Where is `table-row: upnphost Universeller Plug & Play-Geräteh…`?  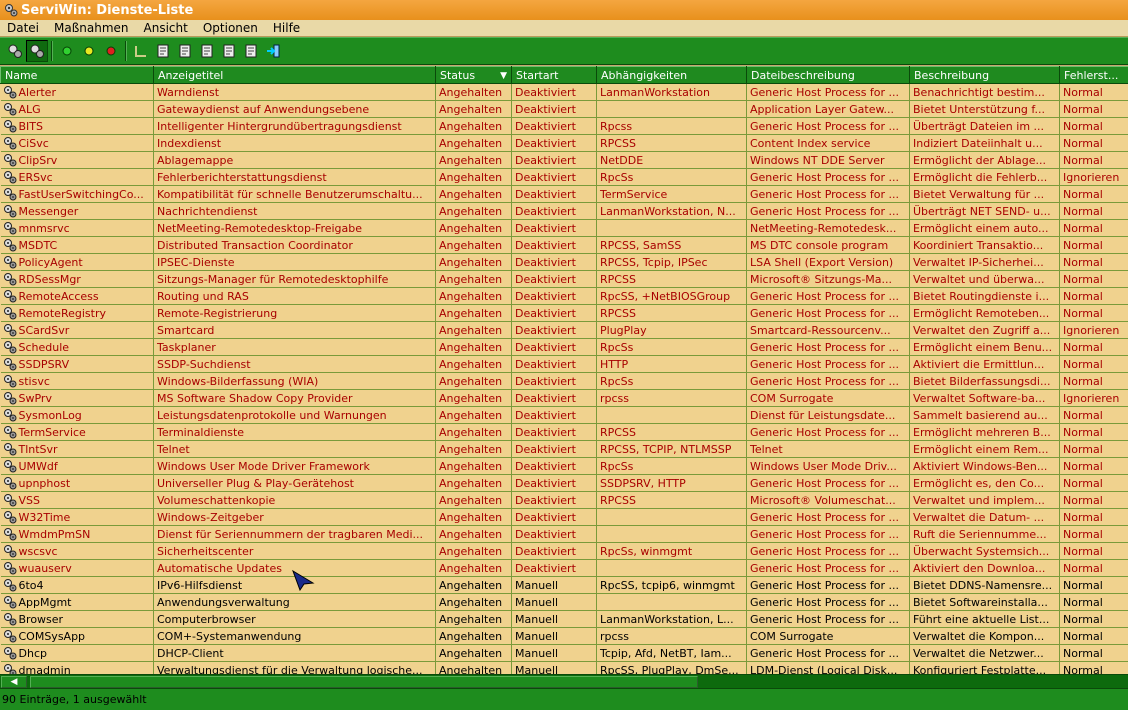
table-row: upnphost Universeller Plug & Play-Geräteh… is located at coordinates (564, 483).